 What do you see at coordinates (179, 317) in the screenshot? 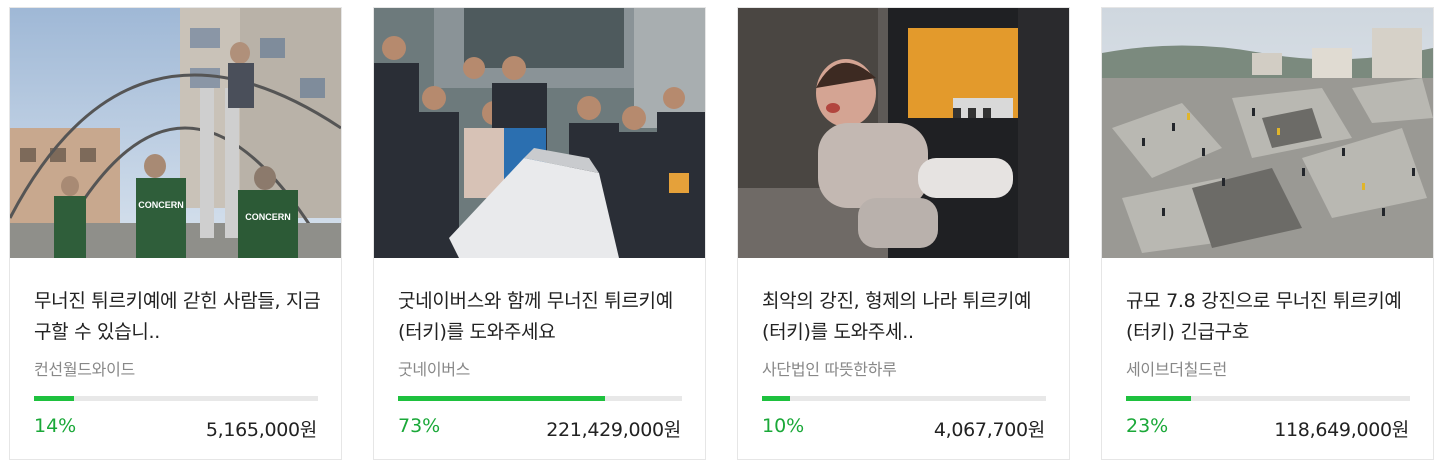
I see `fundraiser-title: 무너진 튀르키예에 갇힌 사람들, 지금 구할 수 있습니..` at bounding box center [179, 317].